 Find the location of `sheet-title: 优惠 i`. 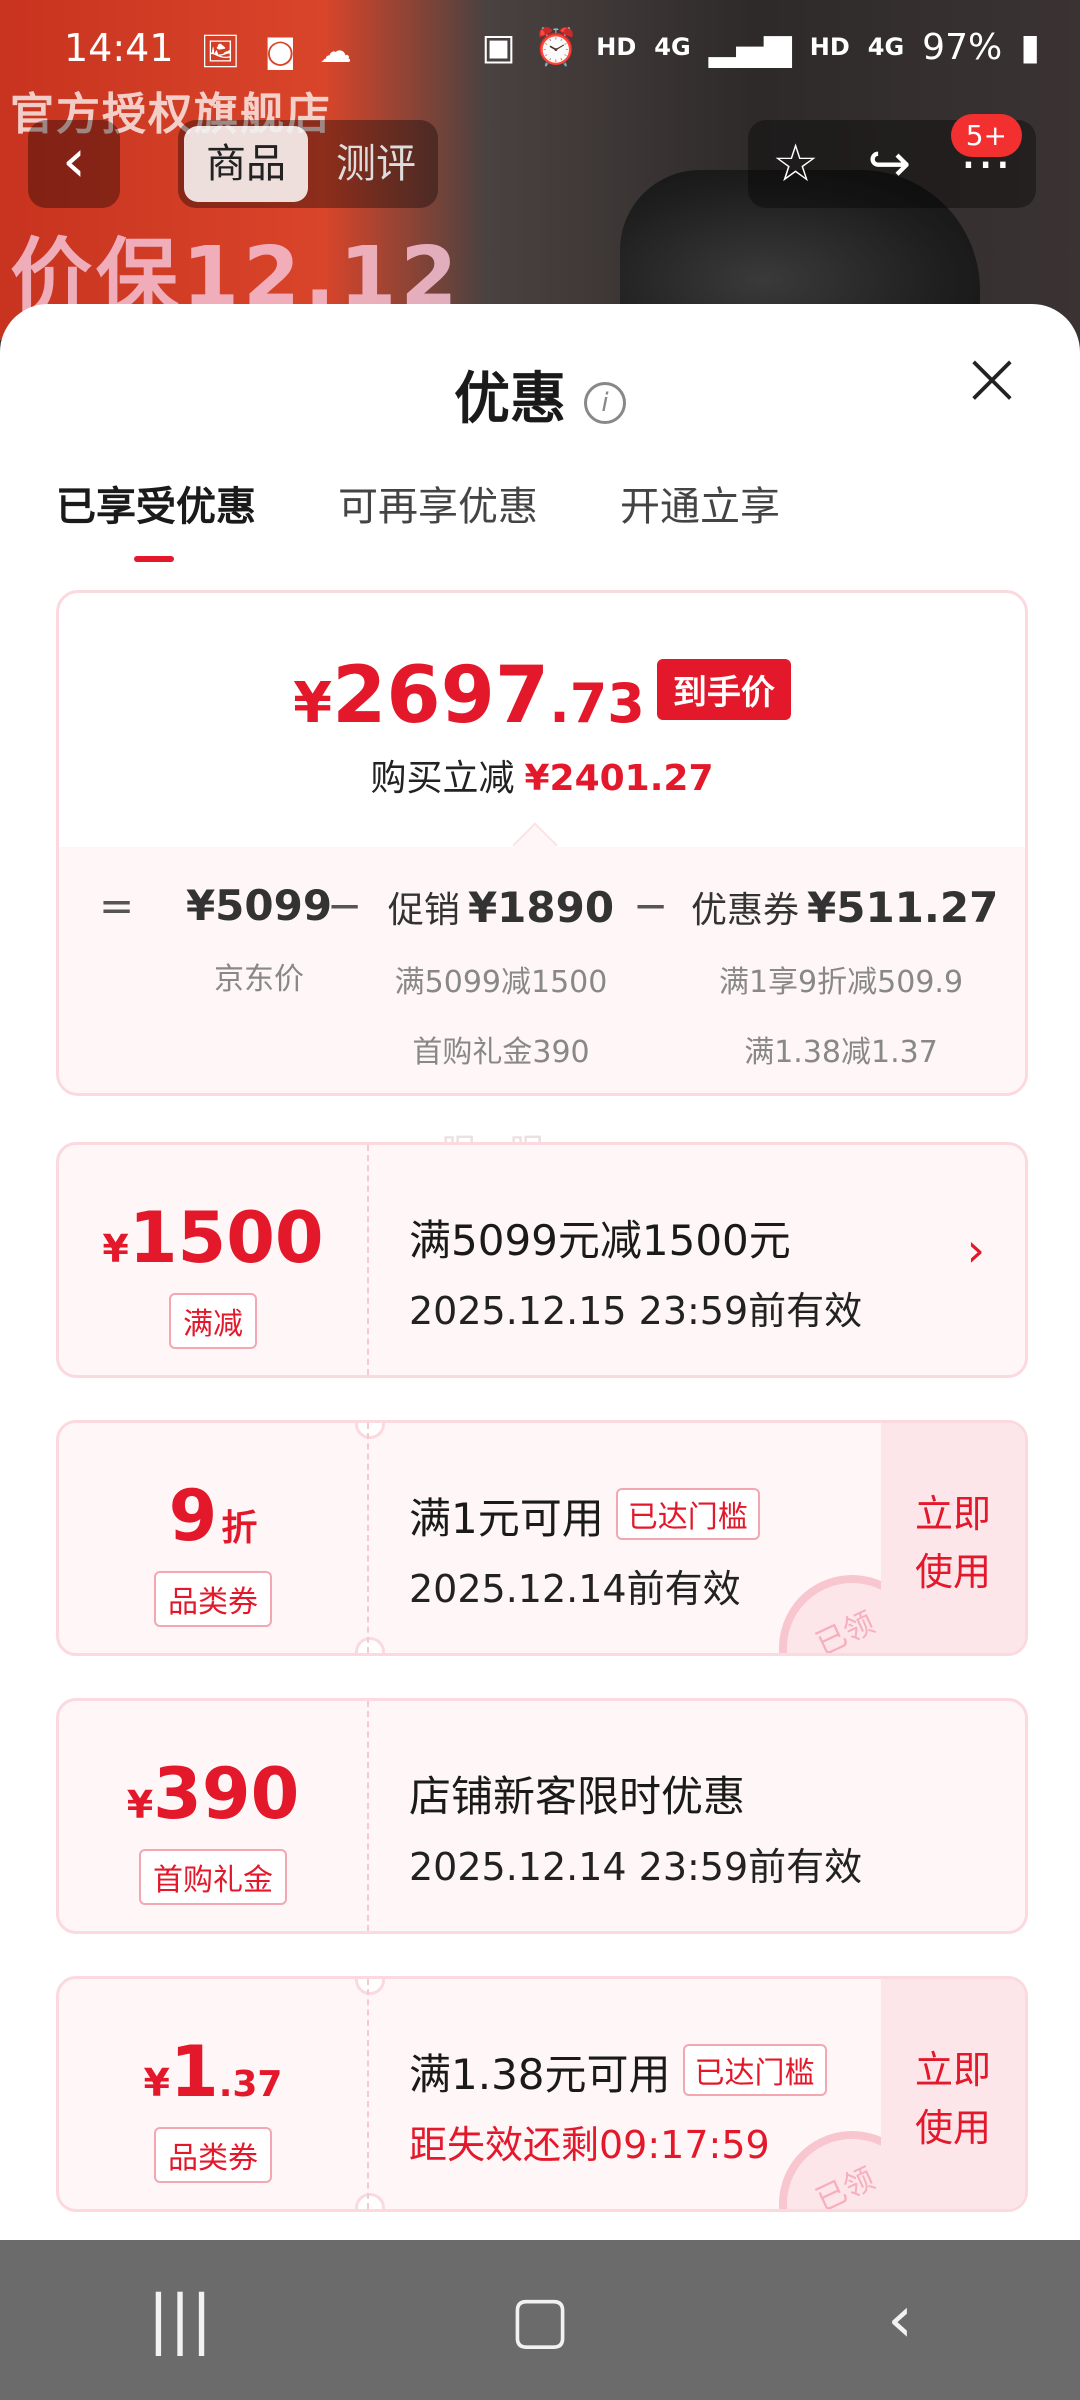

sheet-title: 优惠 i is located at coordinates (540, 394).